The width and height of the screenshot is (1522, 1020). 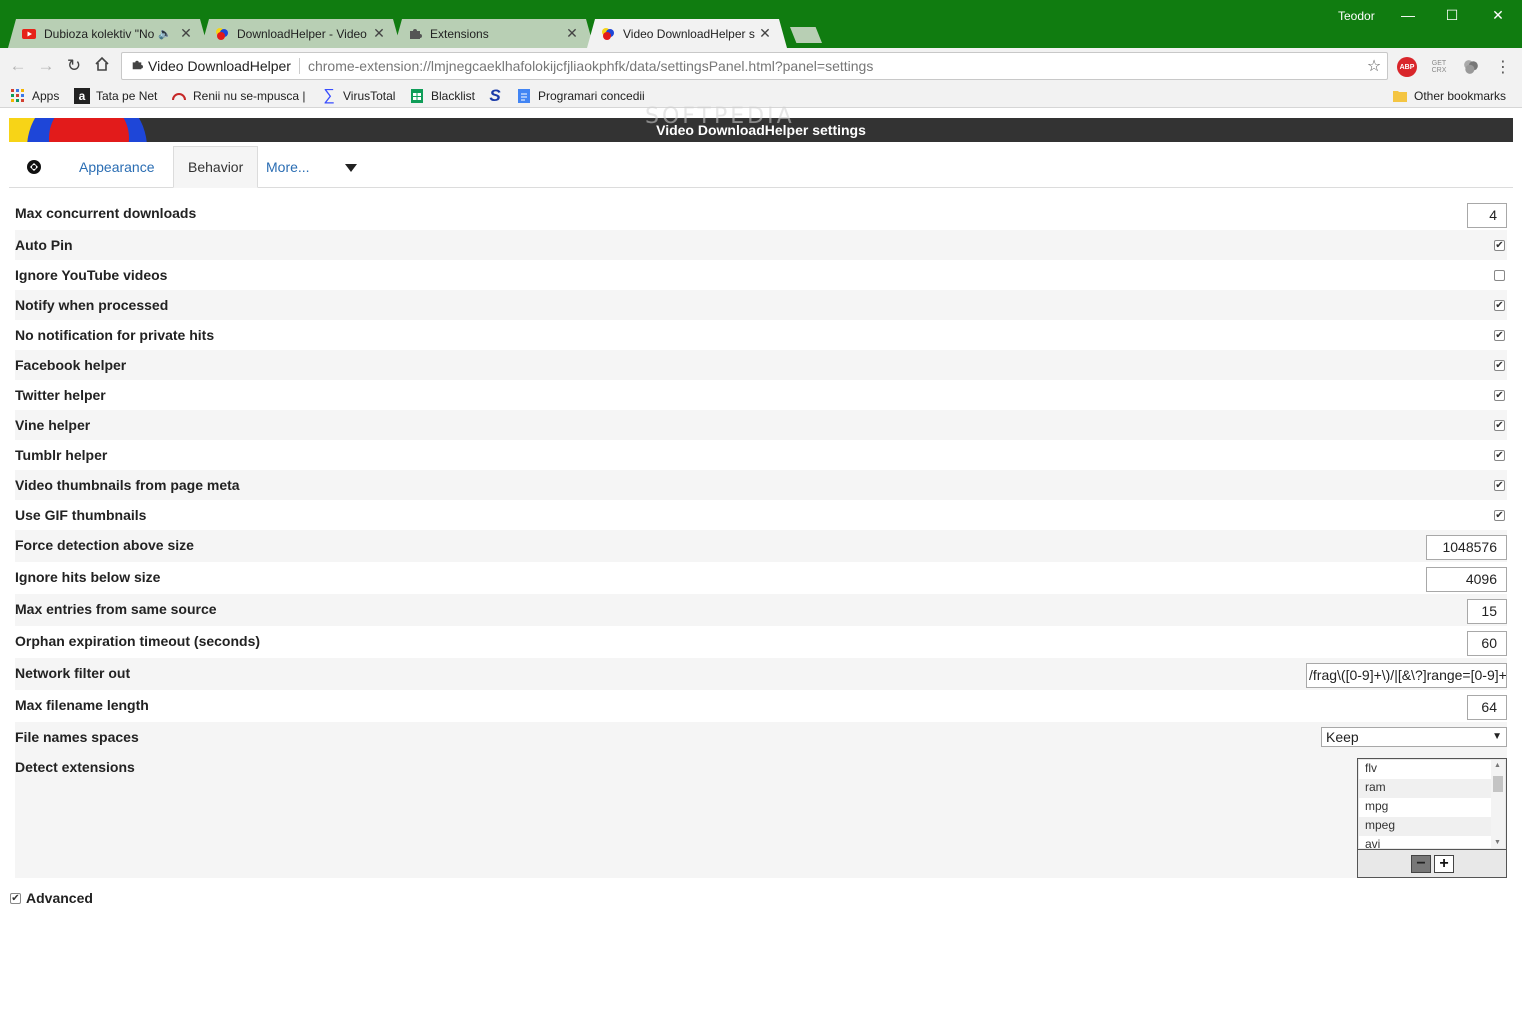 I want to click on more-dropdown-icon, so click(x=352, y=166).